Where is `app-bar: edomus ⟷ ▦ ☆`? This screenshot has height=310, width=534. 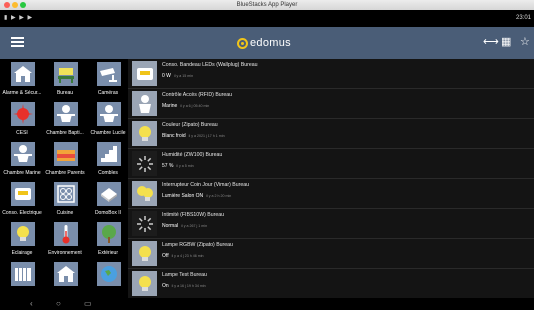
app-bar: edomus ⟷ ▦ ☆ is located at coordinates (267, 43).